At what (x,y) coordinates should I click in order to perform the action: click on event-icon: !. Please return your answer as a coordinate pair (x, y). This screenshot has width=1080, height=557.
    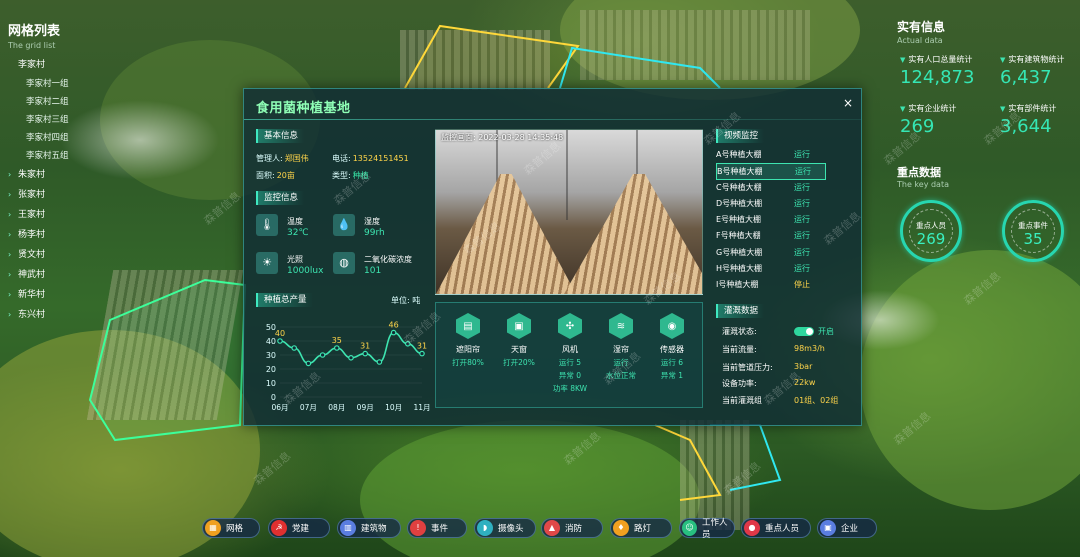
    Looking at the image, I should click on (418, 528).